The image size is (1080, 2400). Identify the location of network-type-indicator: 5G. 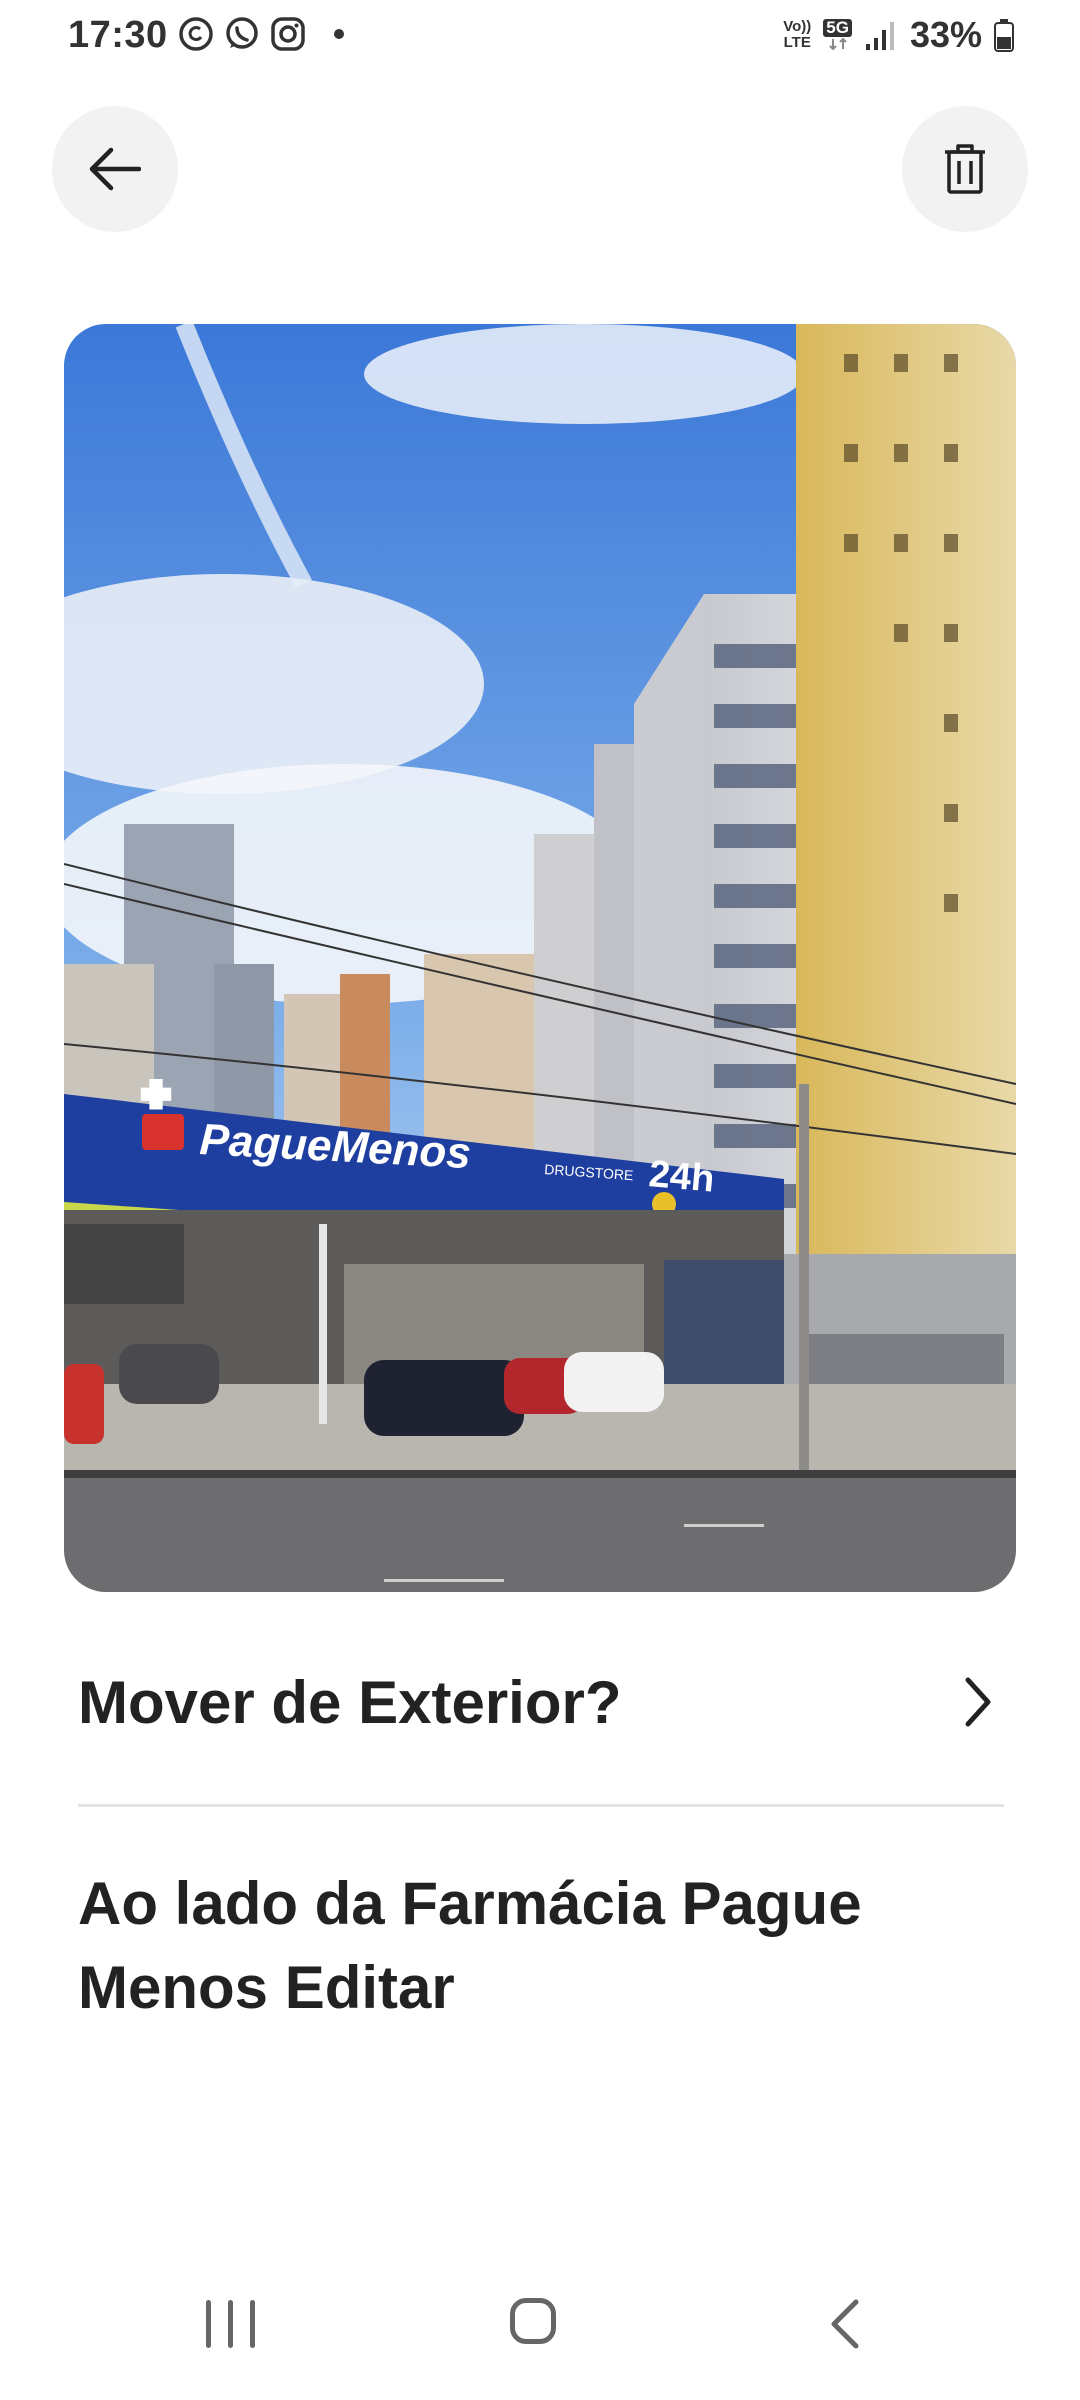
(837, 35).